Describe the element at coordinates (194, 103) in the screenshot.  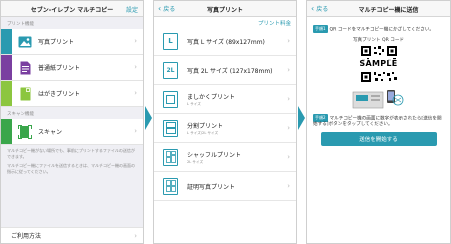
I see `size-sublabel: L サイズ` at that location.